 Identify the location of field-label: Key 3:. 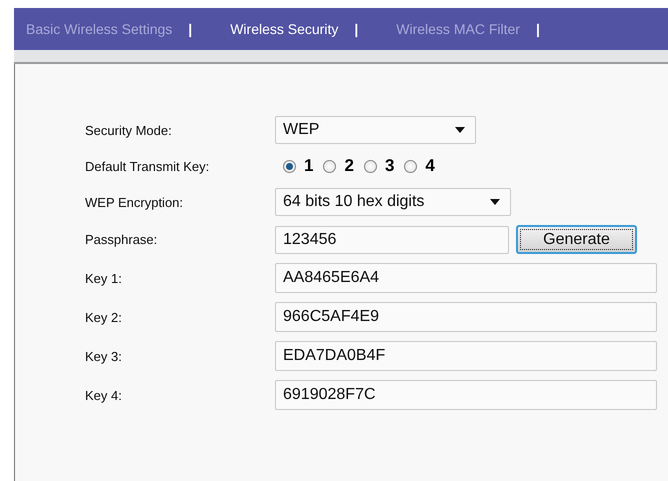
(104, 356).